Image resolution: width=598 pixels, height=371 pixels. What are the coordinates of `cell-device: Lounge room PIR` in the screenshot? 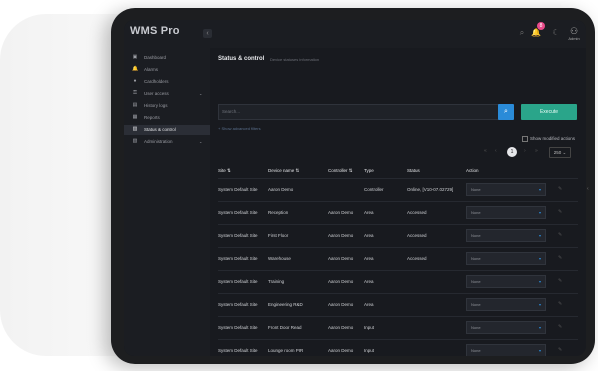 It's located at (286, 350).